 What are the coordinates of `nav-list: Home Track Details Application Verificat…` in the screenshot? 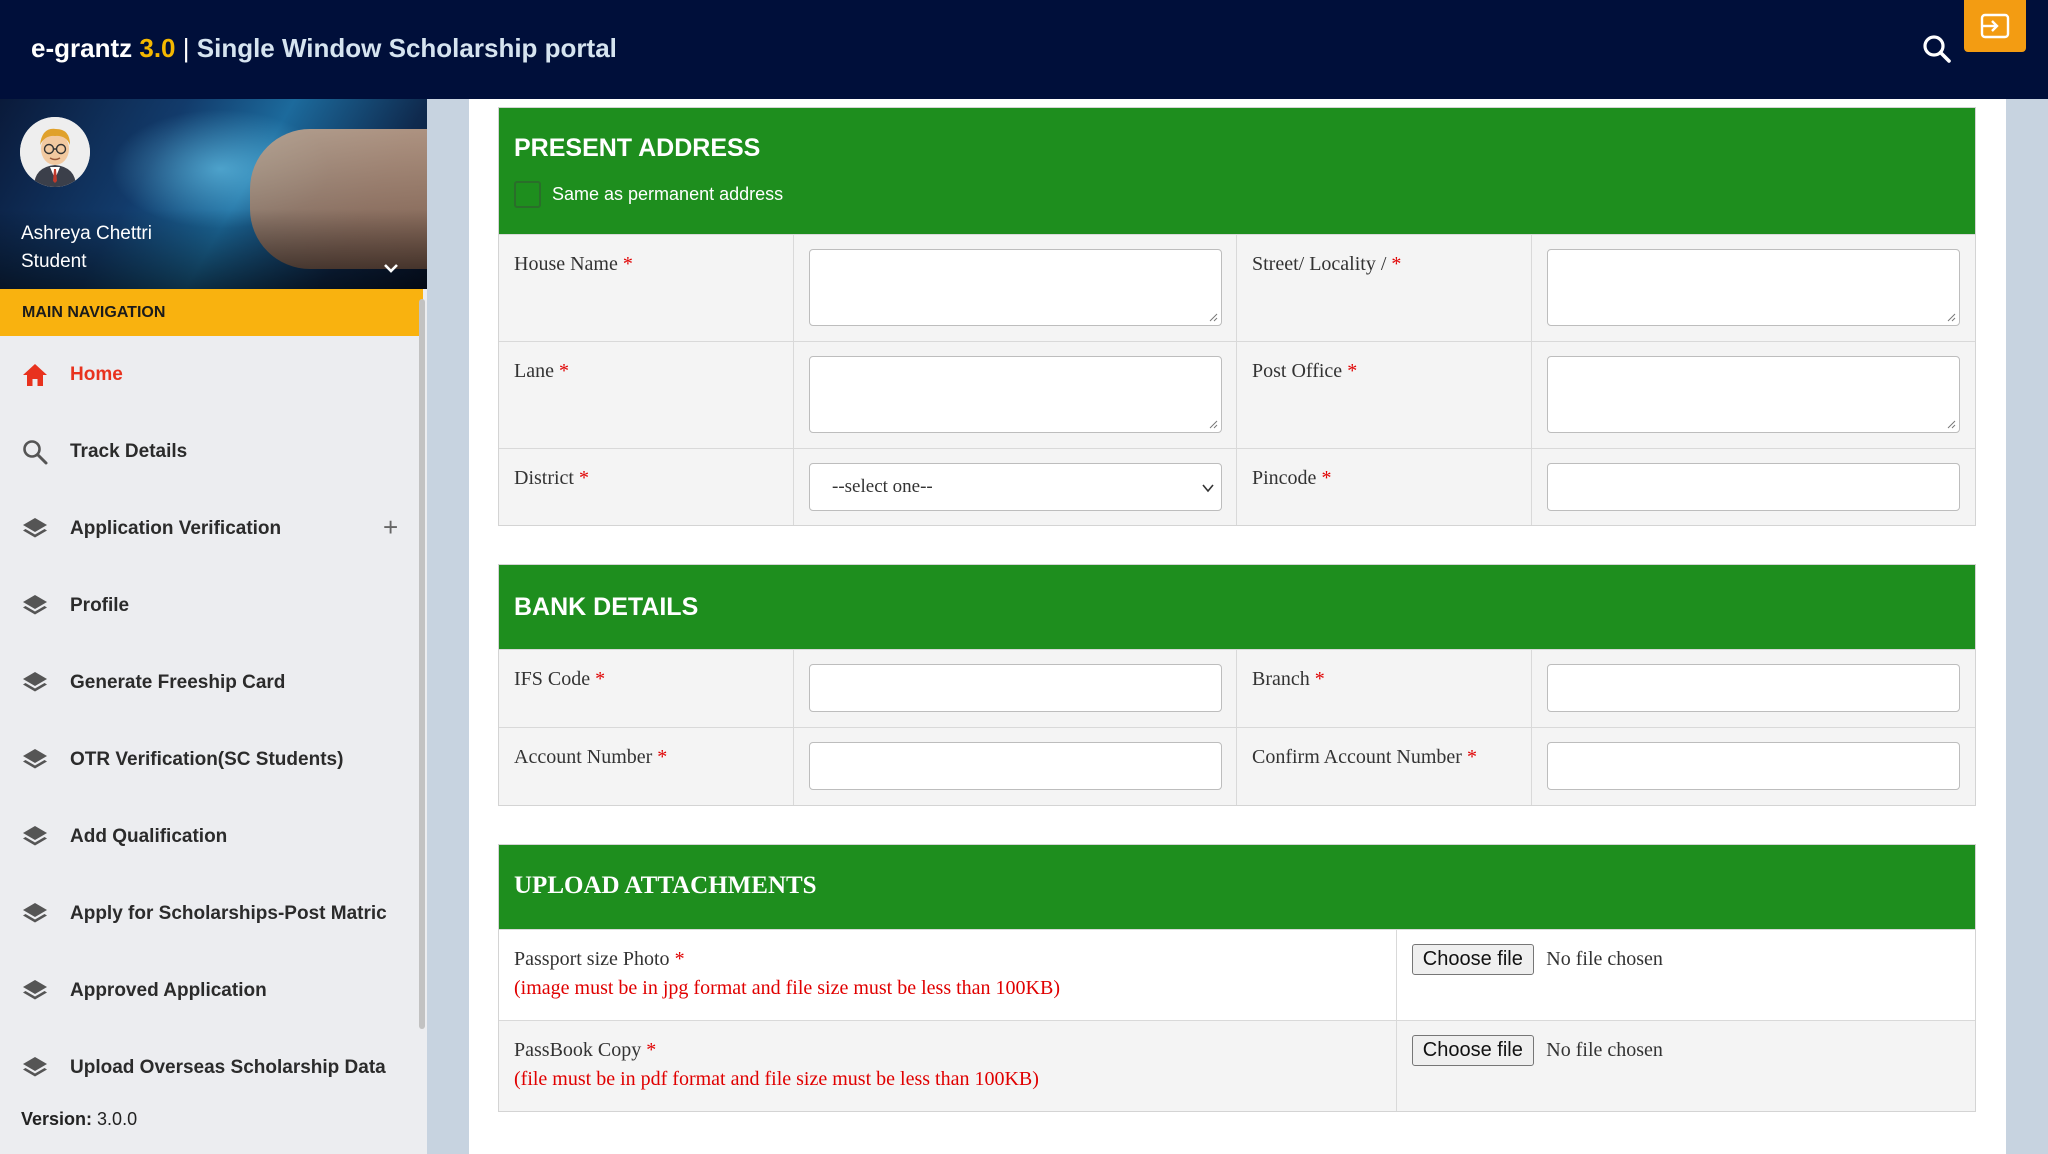 It's located at (210, 721).